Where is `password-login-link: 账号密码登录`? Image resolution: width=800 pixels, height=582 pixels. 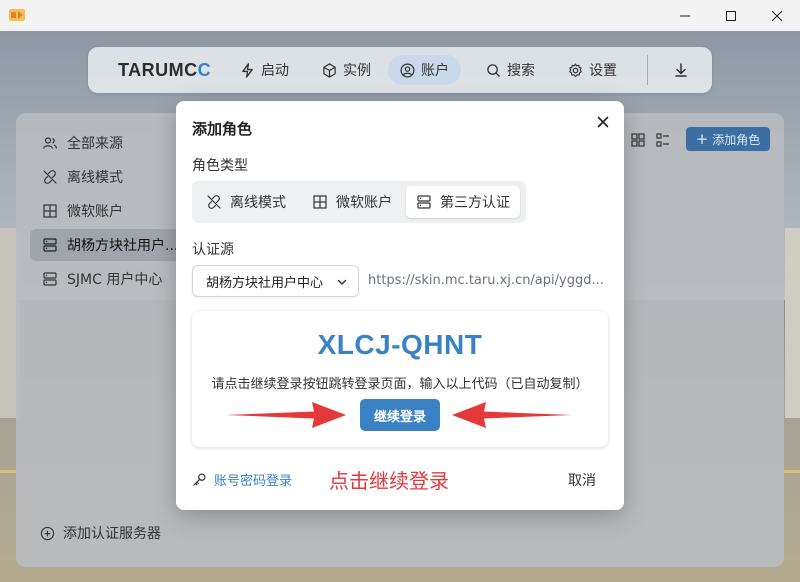
password-login-link: 账号密码登录 is located at coordinates (242, 479).